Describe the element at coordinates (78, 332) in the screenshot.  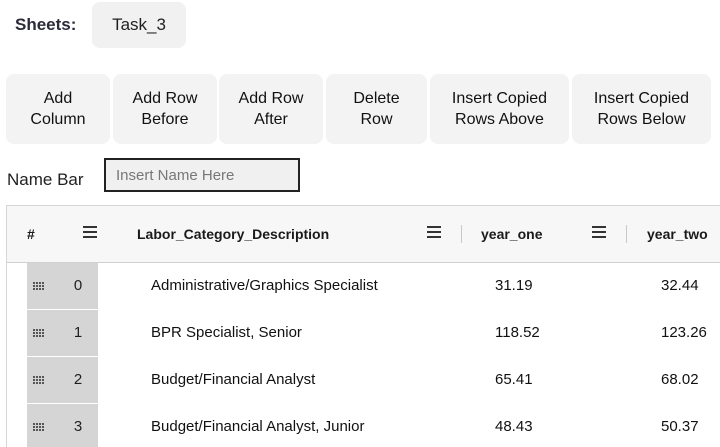
I see `row-index: 1` at that location.